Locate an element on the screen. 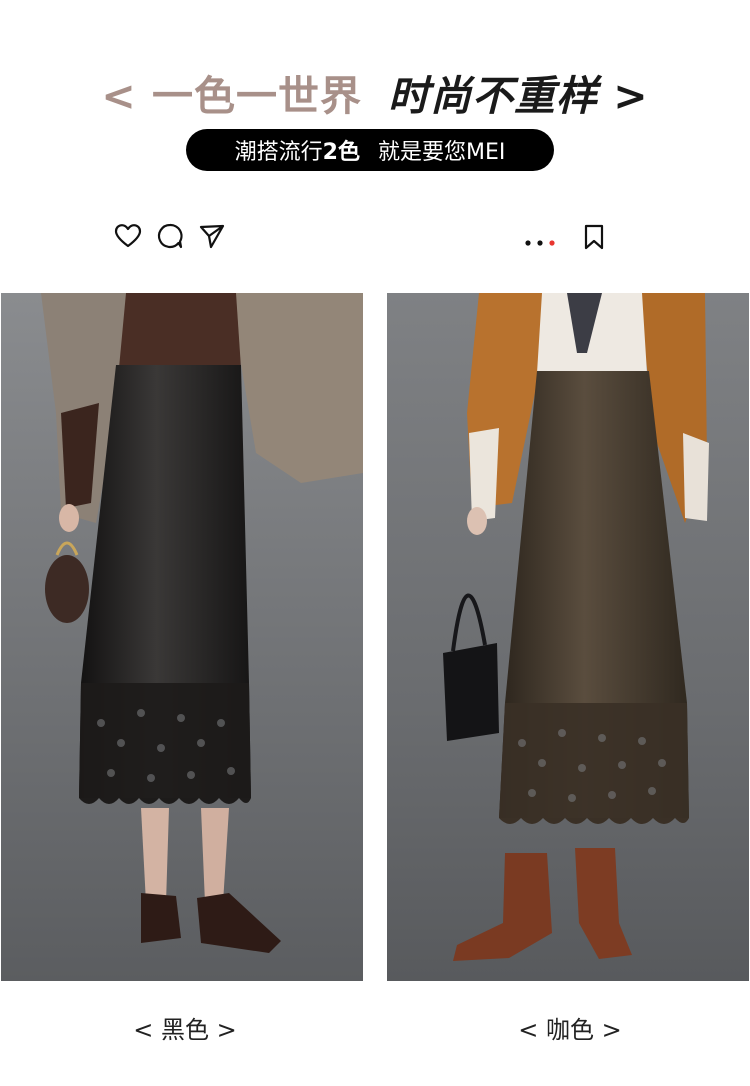  comment-icon is located at coordinates (170, 238).